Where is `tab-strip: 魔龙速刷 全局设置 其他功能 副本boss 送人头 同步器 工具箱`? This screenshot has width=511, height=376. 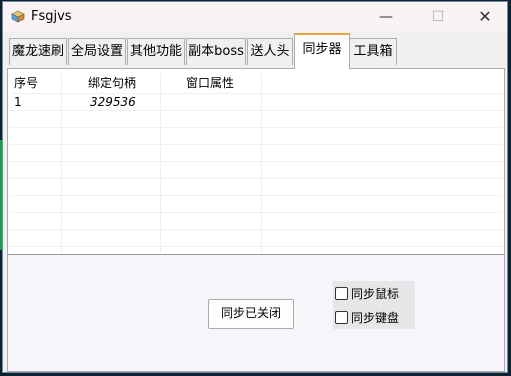
tab-strip: 魔龙速刷 全局设置 其他功能 副本boss 送人头 同步器 工具箱 is located at coordinates (256, 50).